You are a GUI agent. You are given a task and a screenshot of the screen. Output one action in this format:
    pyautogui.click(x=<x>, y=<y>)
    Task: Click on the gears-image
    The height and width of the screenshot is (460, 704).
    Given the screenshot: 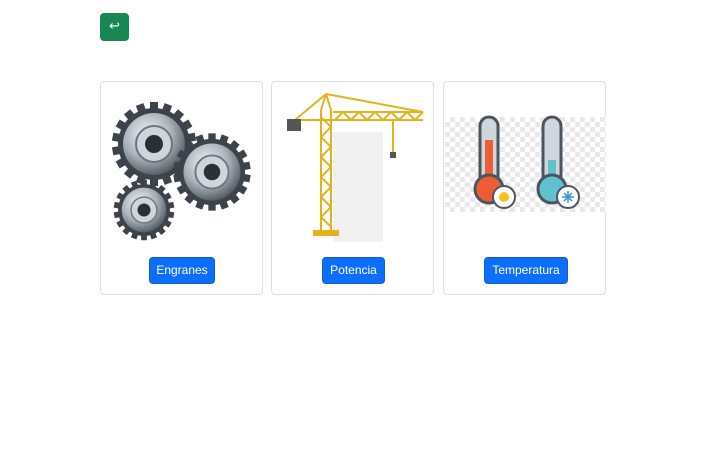 What is the action you would take?
    pyautogui.click(x=181, y=171)
    